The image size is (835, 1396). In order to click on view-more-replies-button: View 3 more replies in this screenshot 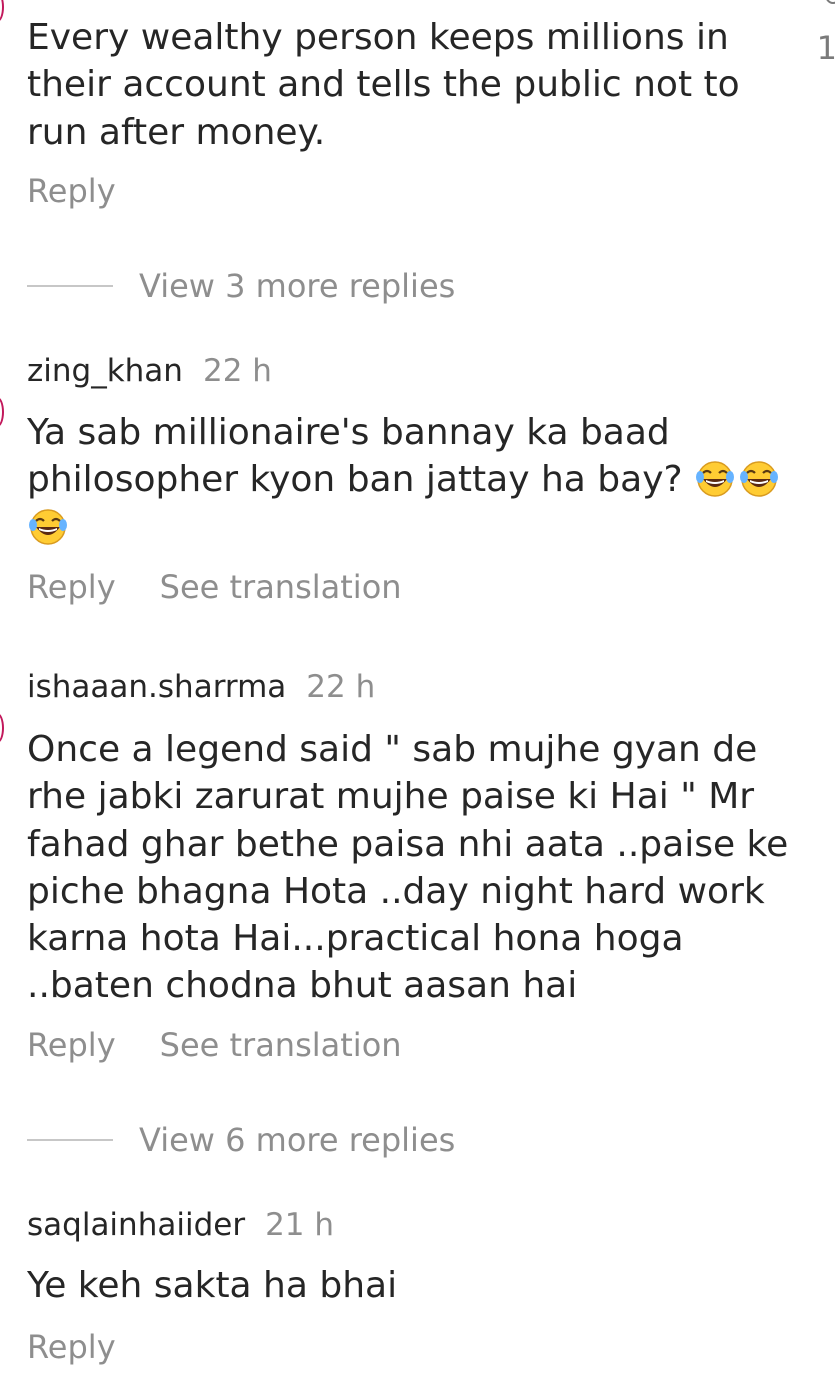, I will do `click(241, 286)`.